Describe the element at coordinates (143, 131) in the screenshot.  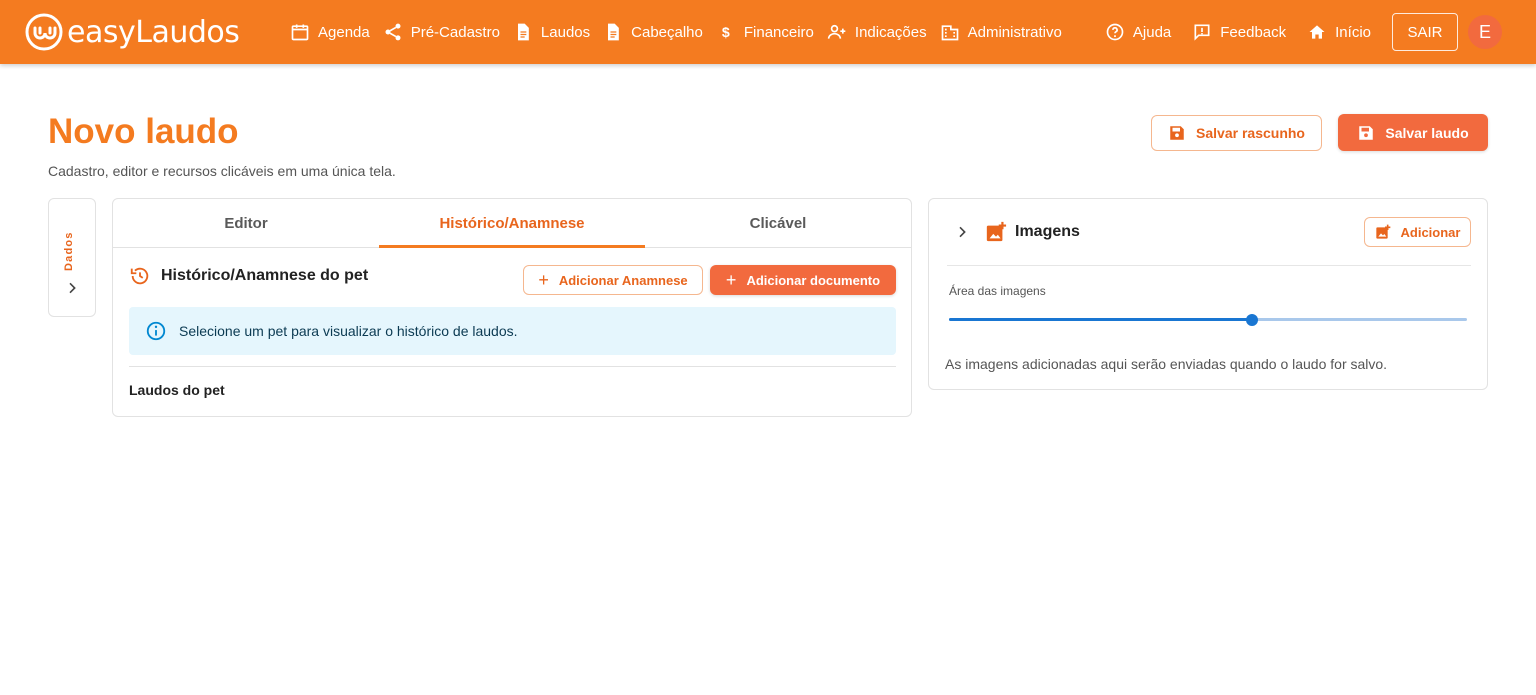
I see `page-title: Novo laudo` at that location.